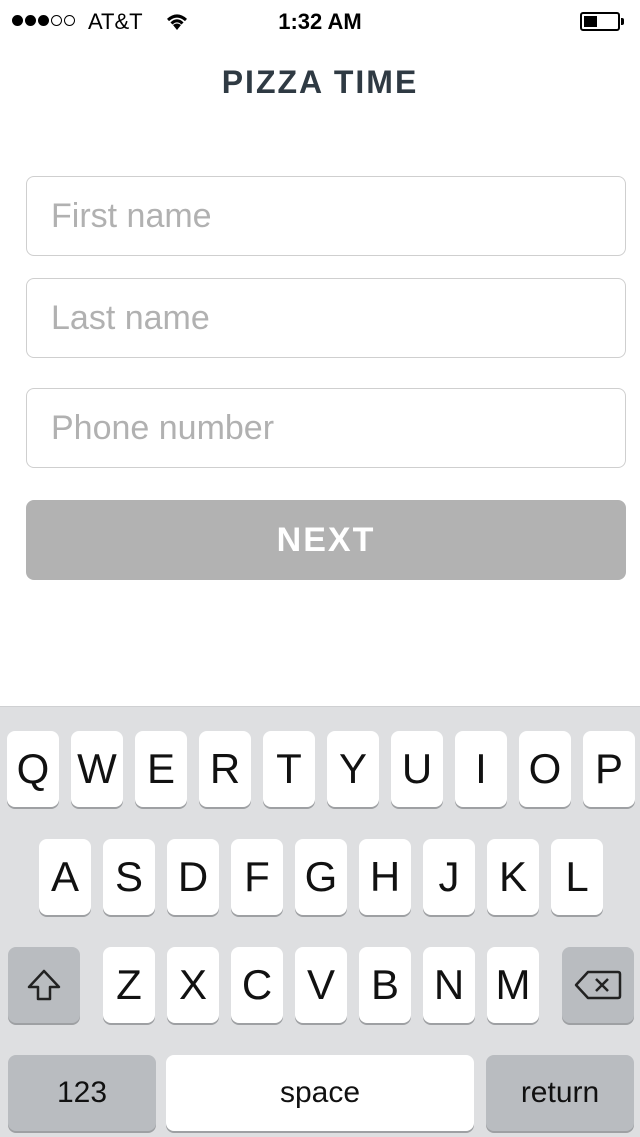 The height and width of the screenshot is (1137, 640). Describe the element at coordinates (129, 877) in the screenshot. I see `key-s: S` at that location.